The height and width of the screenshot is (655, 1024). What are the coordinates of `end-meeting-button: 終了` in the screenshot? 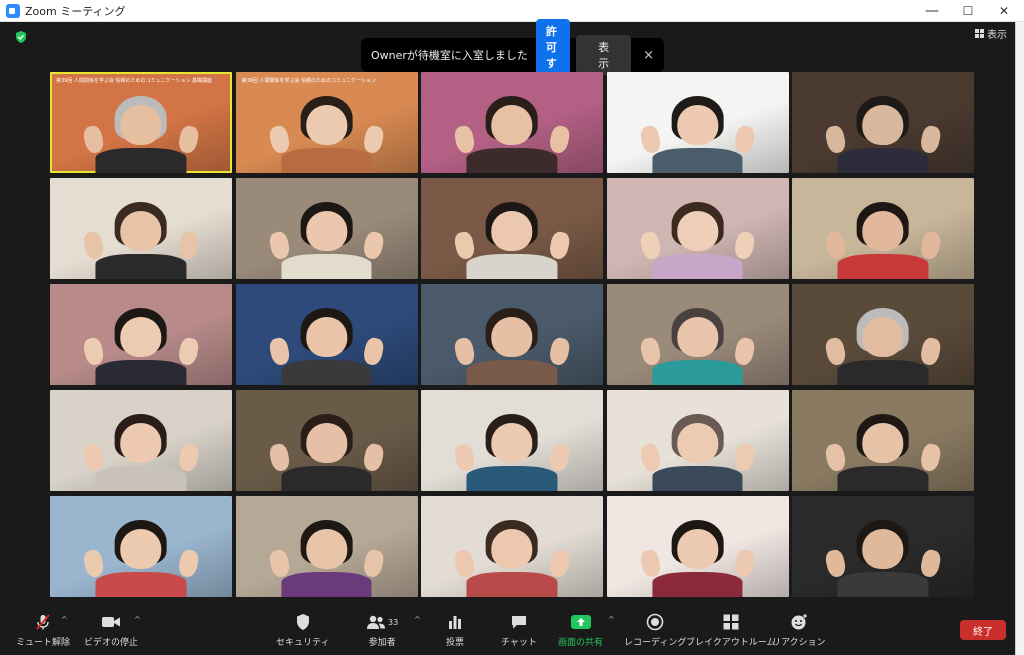 It's located at (983, 630).